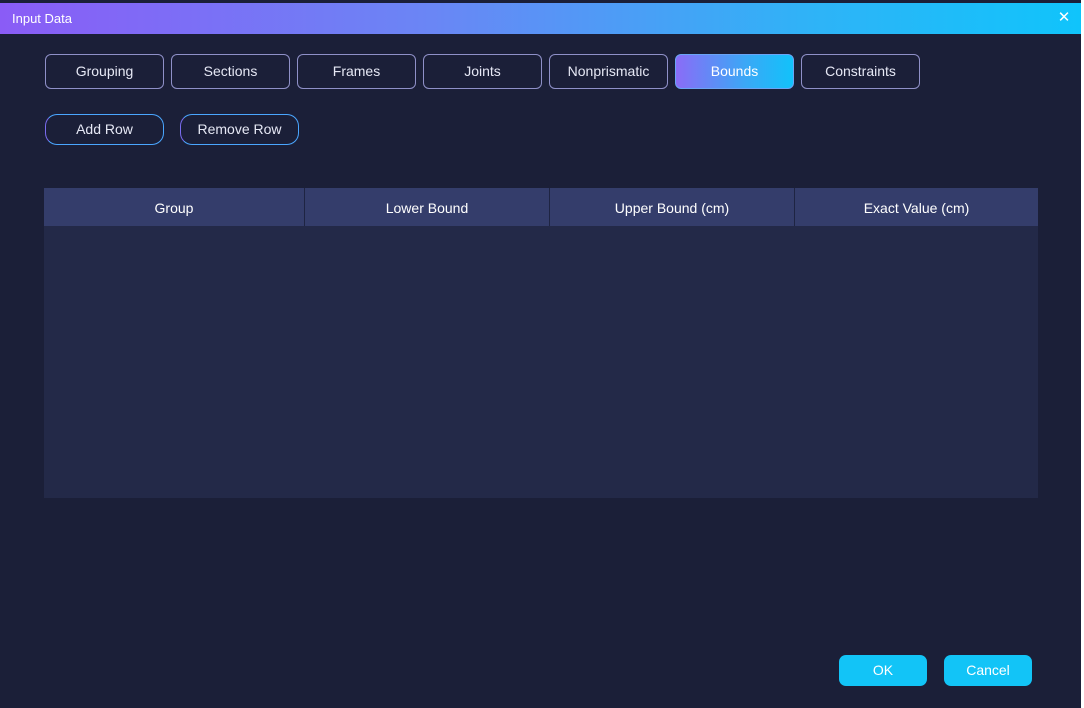 The height and width of the screenshot is (708, 1084). Describe the element at coordinates (734, 71) in the screenshot. I see `tab-bounds: Bounds` at that location.